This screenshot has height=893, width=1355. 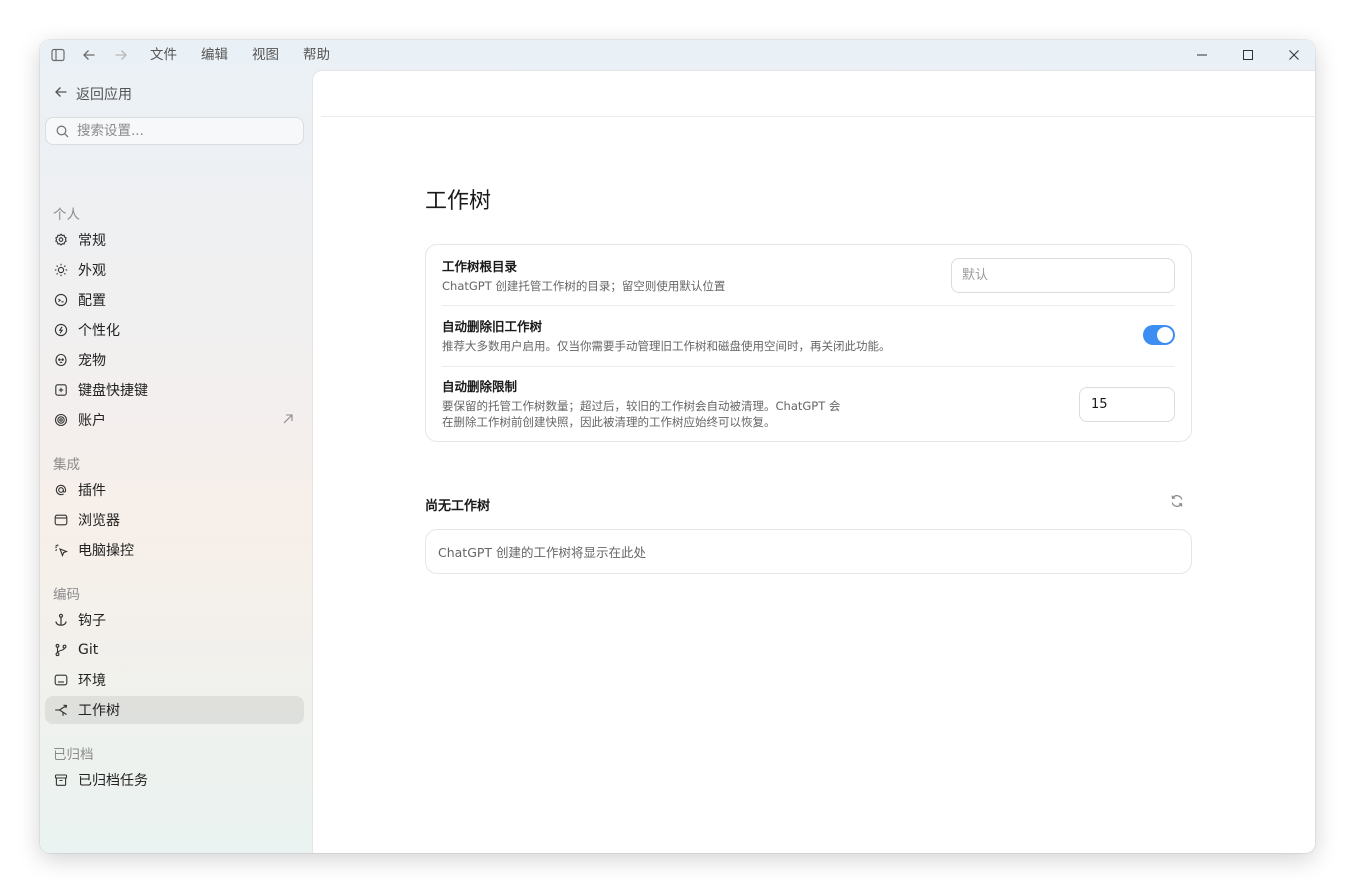 What do you see at coordinates (174, 710) in the screenshot?
I see `sidebar-item-worktrees: 工作树` at bounding box center [174, 710].